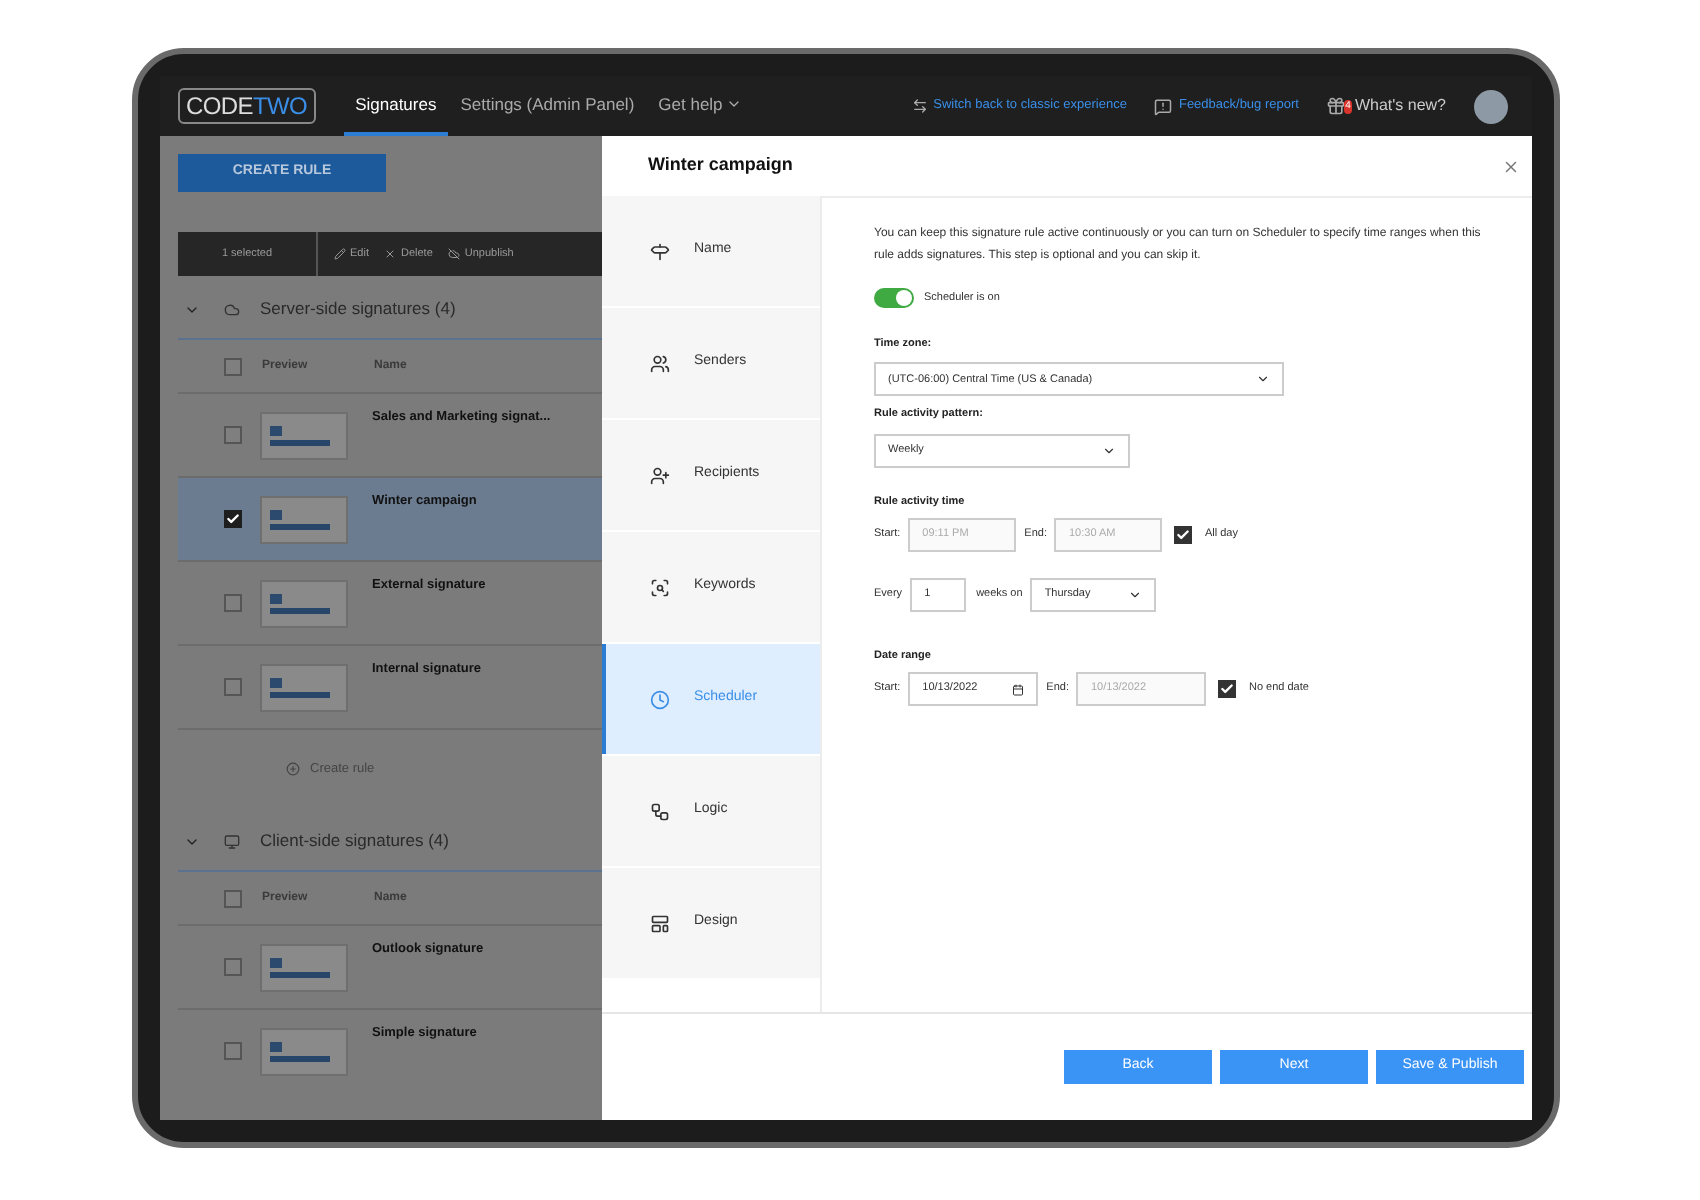 The image size is (1700, 1200). Describe the element at coordinates (660, 699) in the screenshot. I see `clock-icon` at that location.